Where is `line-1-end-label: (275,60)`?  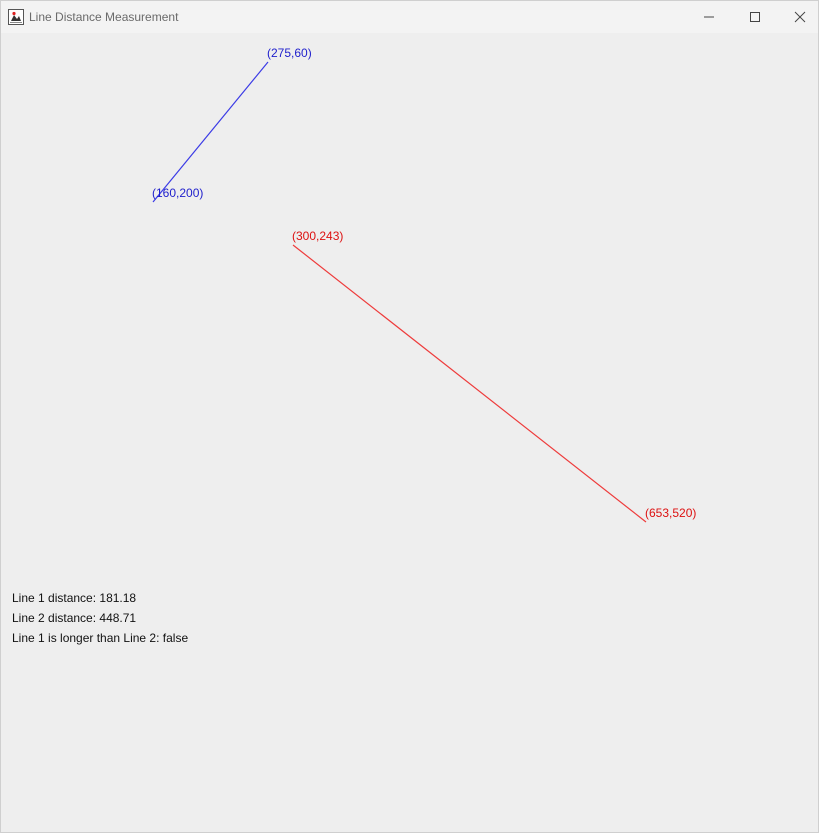 line-1-end-label: (275,60) is located at coordinates (289, 53).